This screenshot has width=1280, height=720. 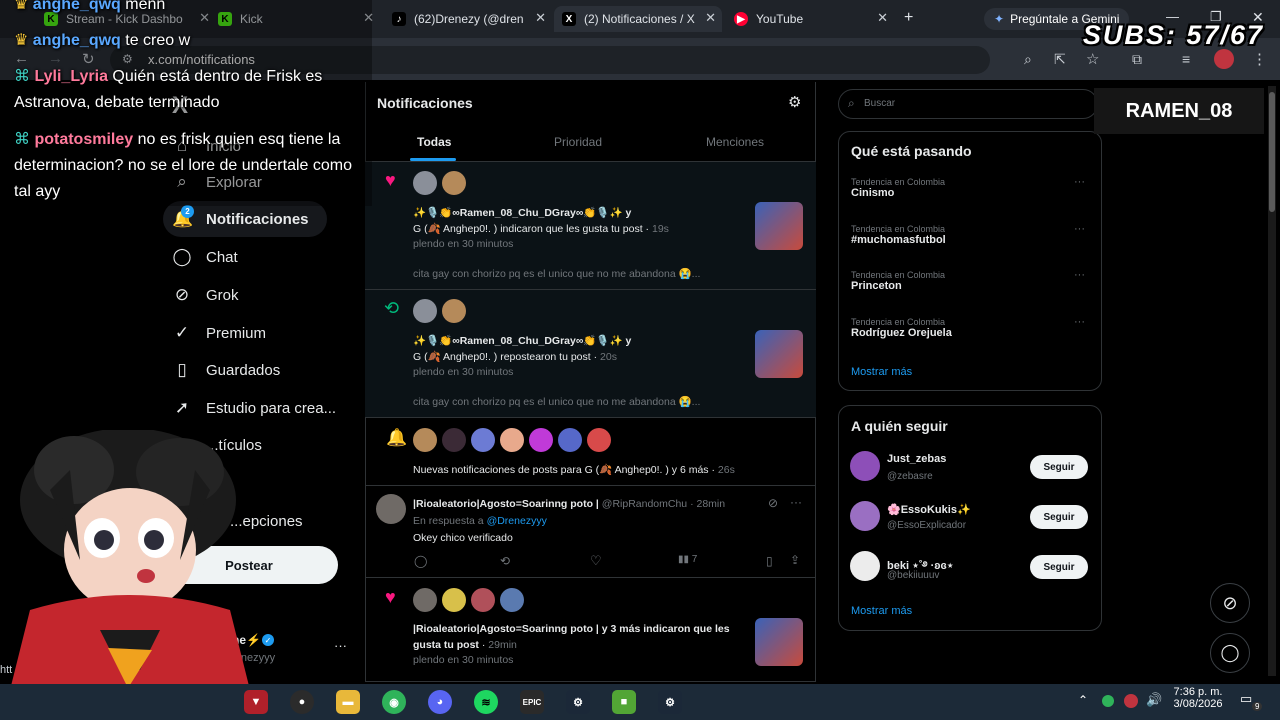 I want to click on active-tab-indicator, so click(x=433, y=159).